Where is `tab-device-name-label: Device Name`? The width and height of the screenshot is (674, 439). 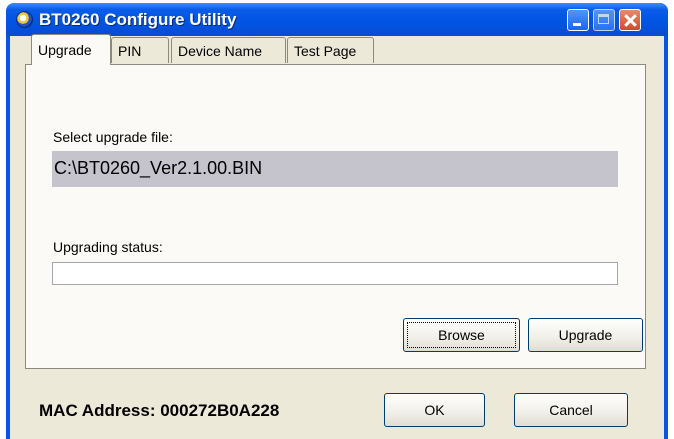
tab-device-name-label: Device Name is located at coordinates (220, 51).